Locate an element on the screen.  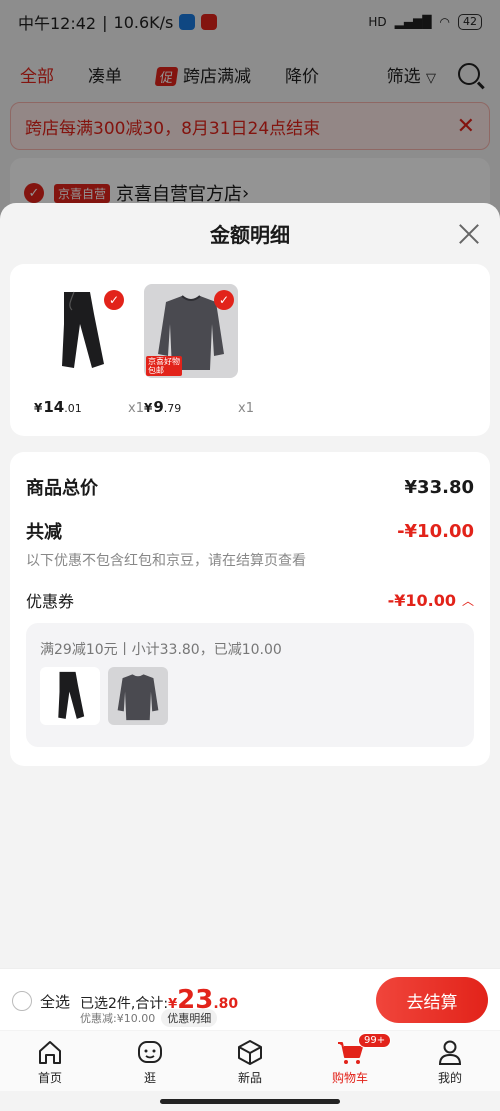
product-price: ¥ 14 .01 x1 is located at coordinates (89, 407).